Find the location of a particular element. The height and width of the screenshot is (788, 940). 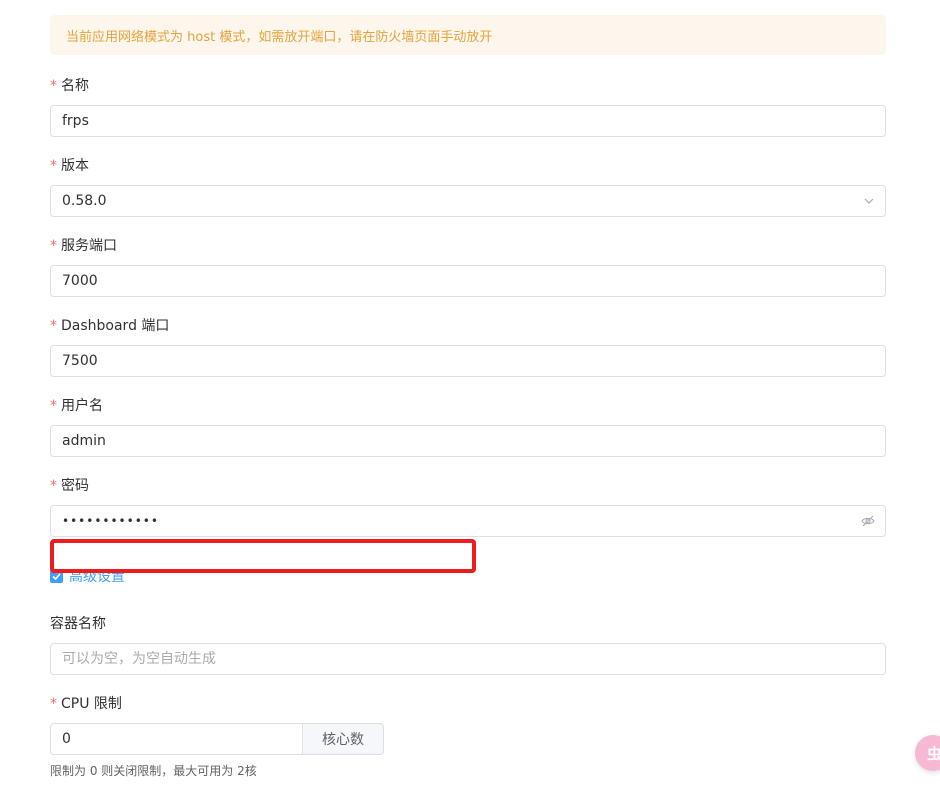

host-mode-alert: 当前应用网络模式为 host 模式，如需放开端口，请在防火墙页面手动放开 is located at coordinates (468, 35).